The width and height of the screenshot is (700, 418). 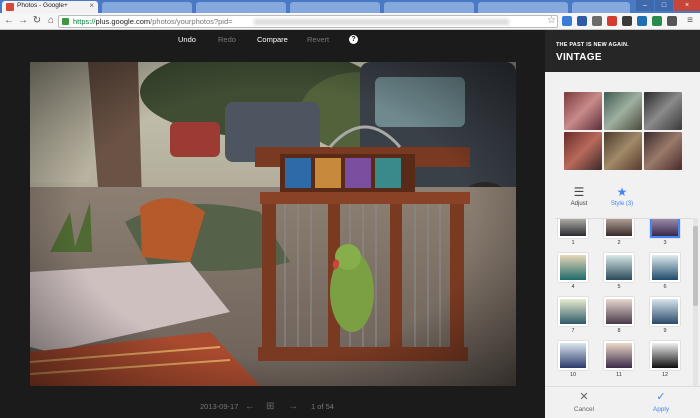 I want to click on apply-button: ✓ Apply, so click(x=661, y=402).